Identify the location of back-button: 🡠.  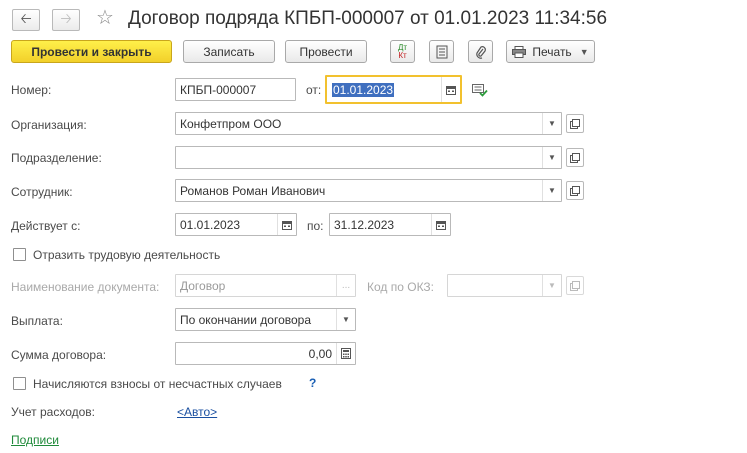
(26, 20).